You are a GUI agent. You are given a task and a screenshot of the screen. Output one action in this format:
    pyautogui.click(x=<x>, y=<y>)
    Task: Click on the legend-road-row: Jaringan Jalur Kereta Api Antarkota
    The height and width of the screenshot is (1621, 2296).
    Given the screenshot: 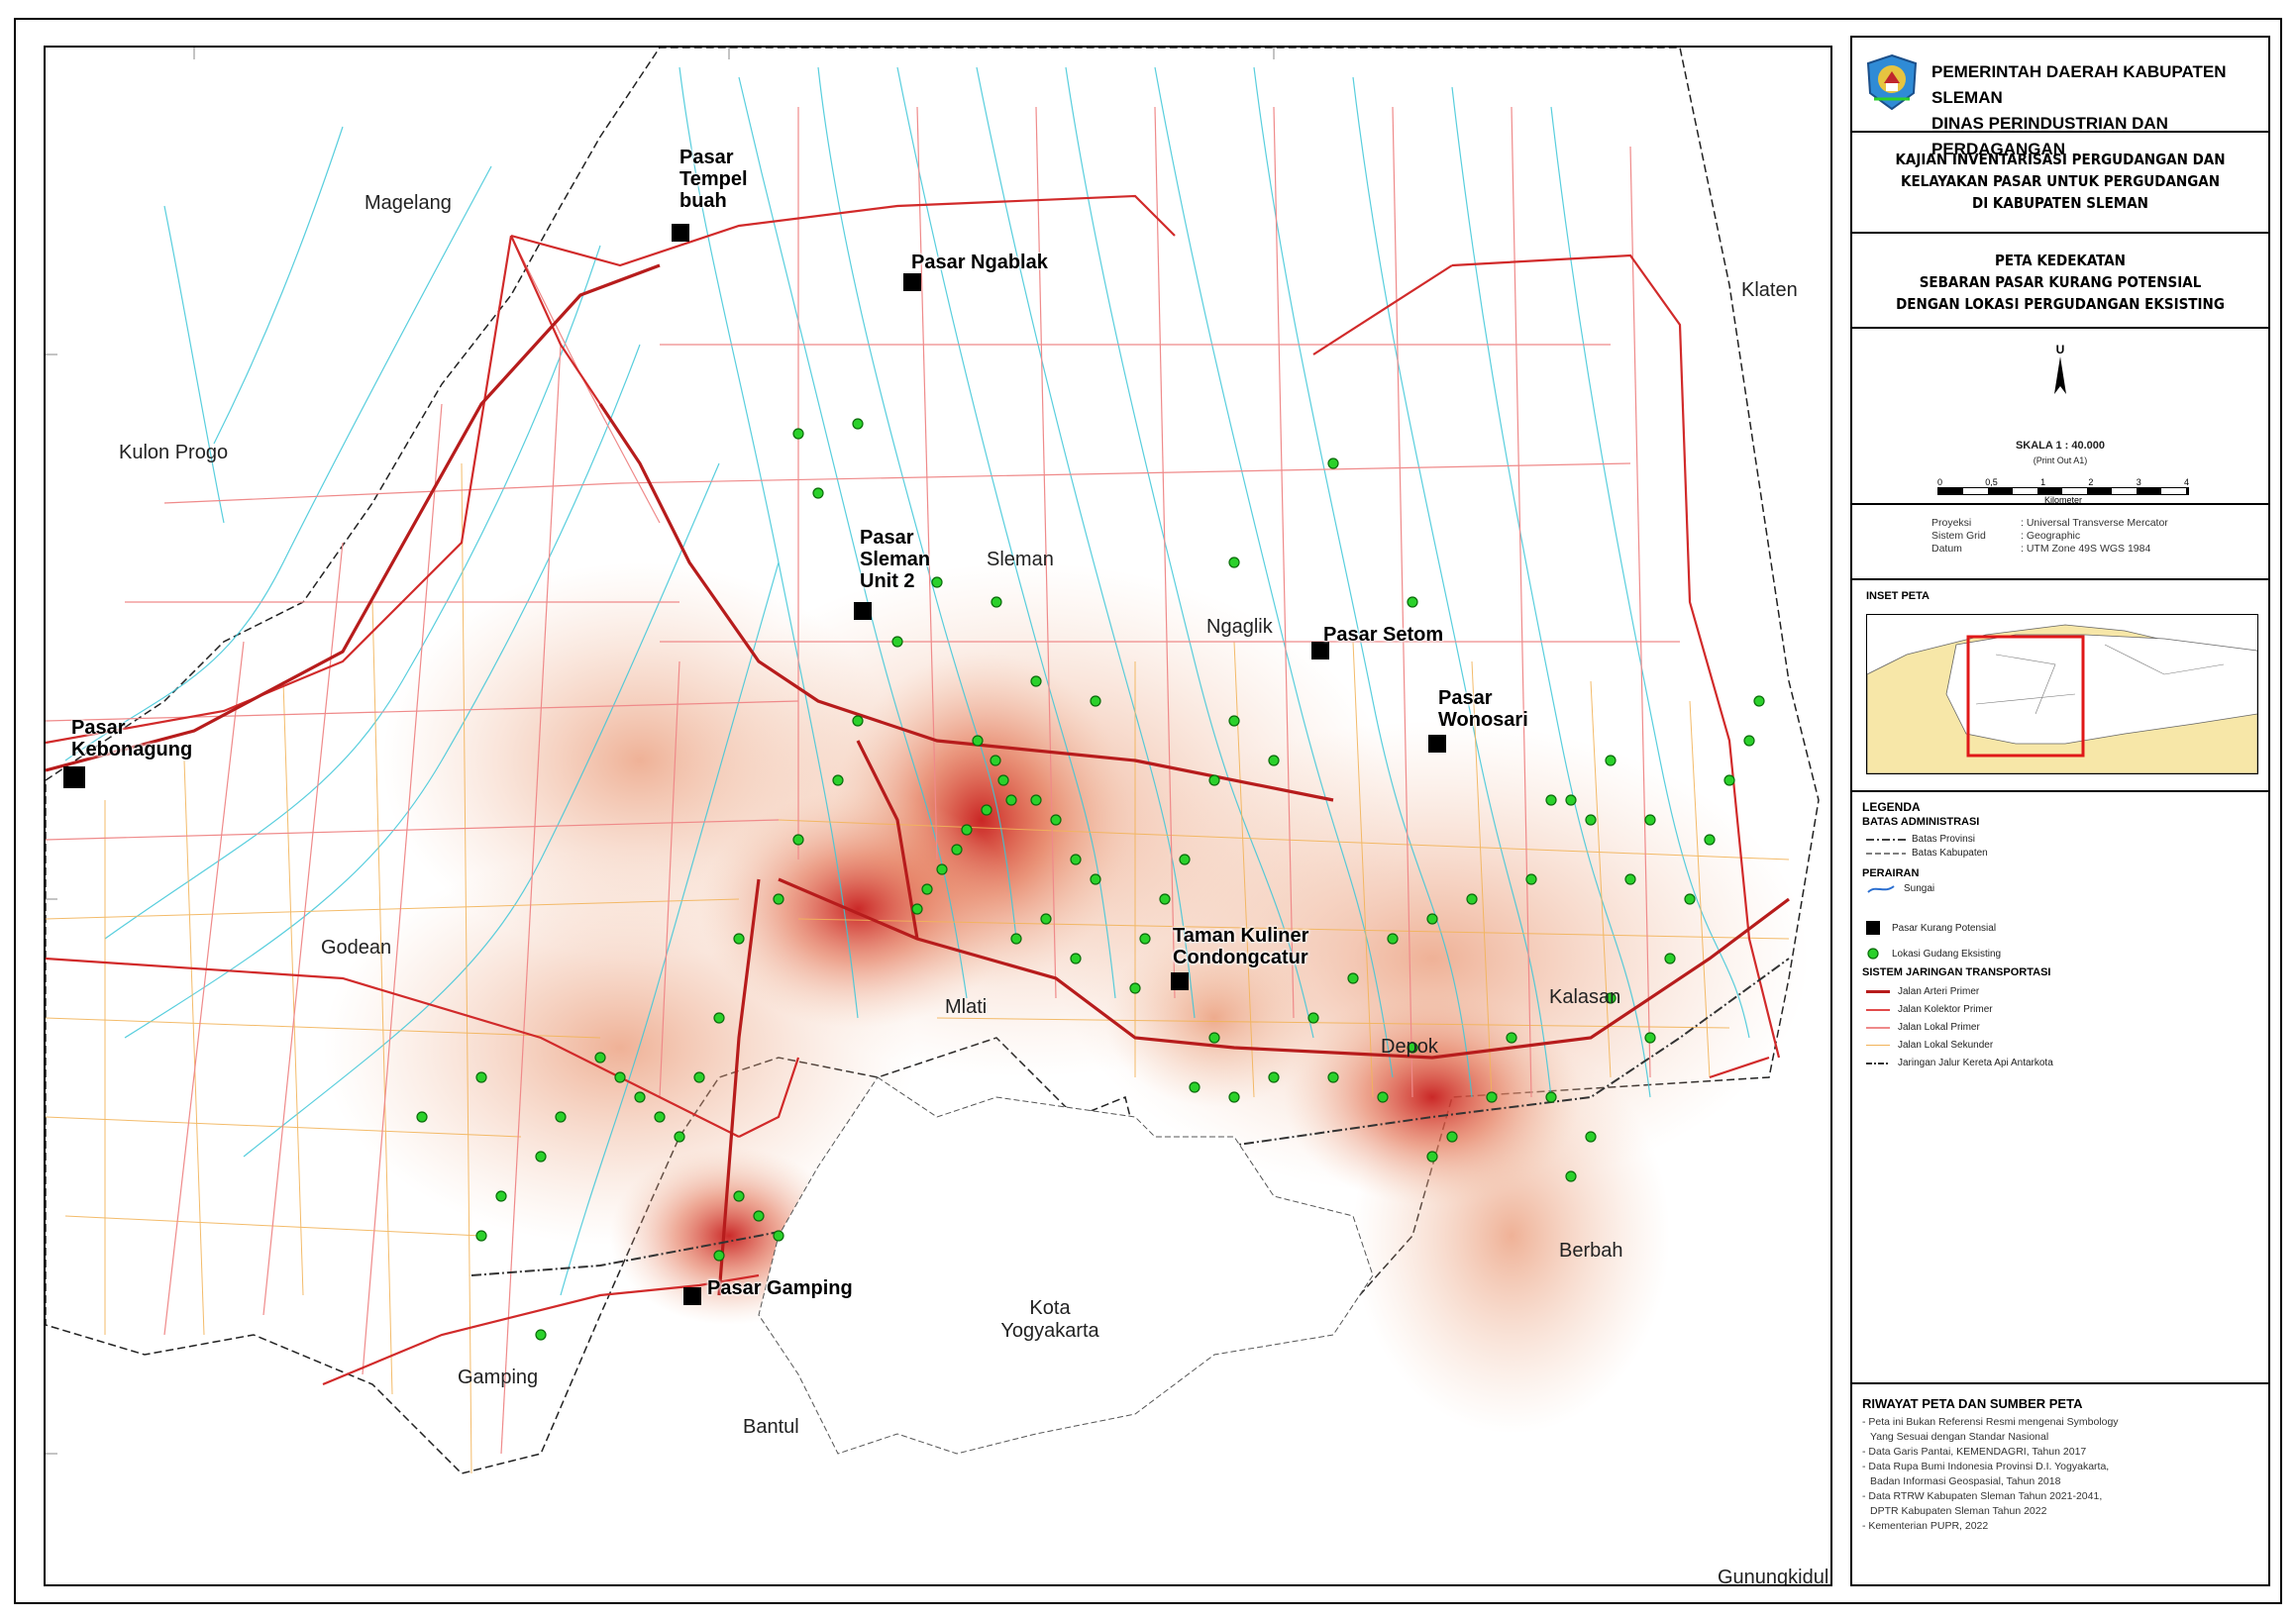 What is the action you would take?
    pyautogui.click(x=1959, y=1063)
    